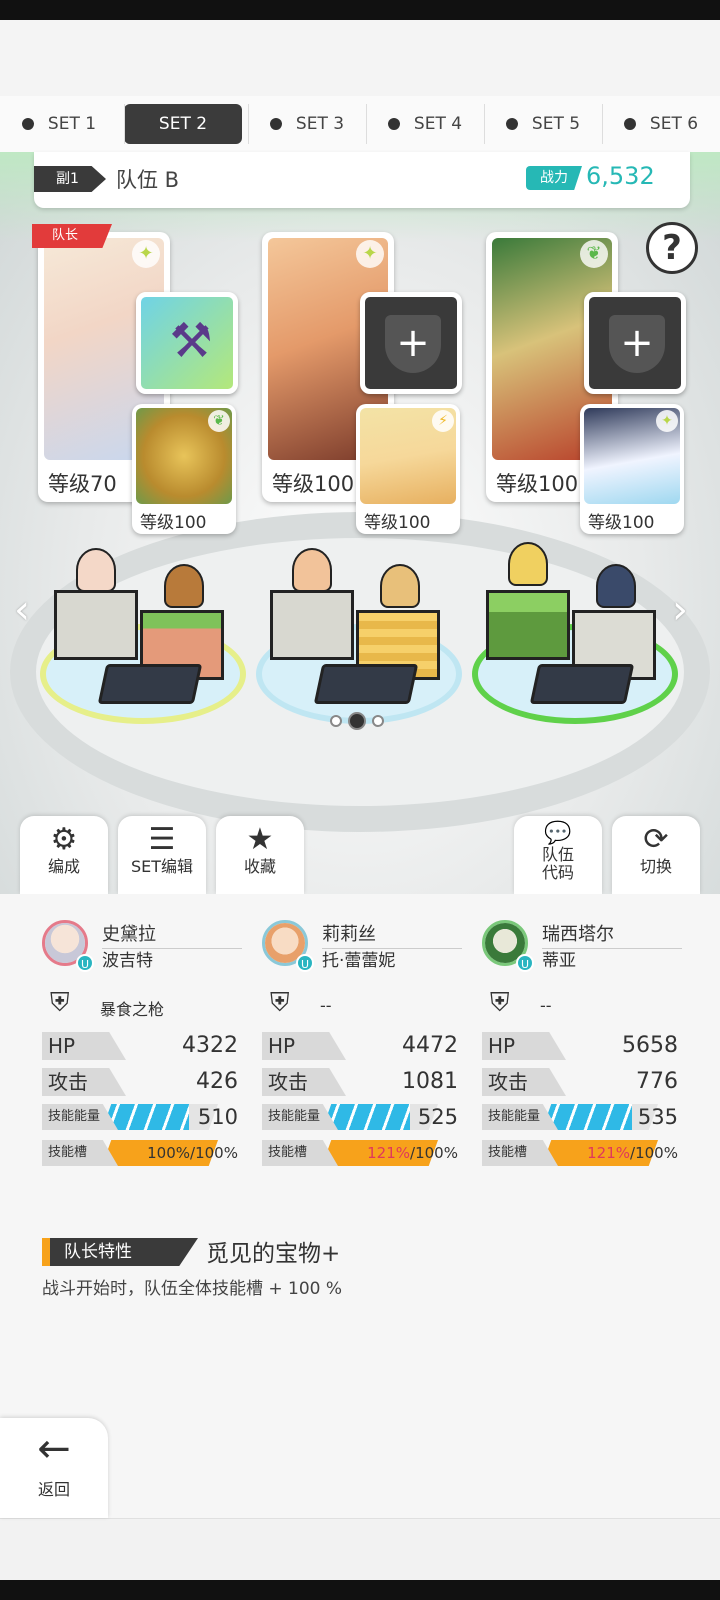  I want to click on set-edit-label: SET编辑, so click(162, 866).